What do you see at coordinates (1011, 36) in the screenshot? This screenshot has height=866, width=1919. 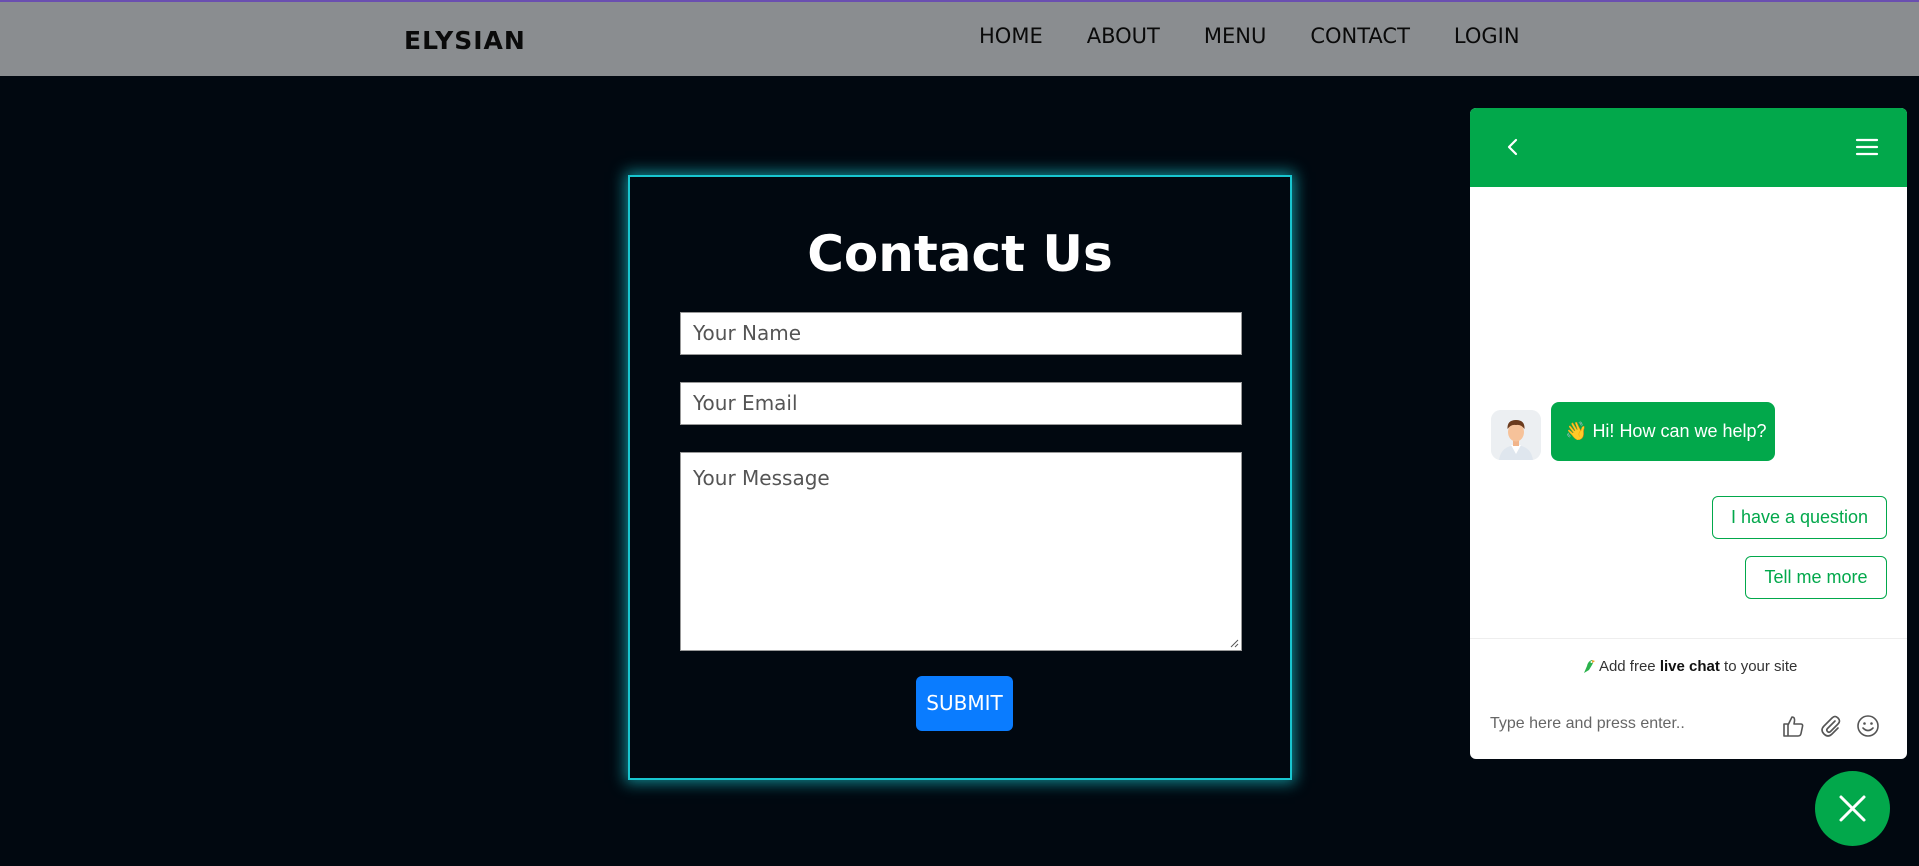 I see `nav-link-home: HOME` at bounding box center [1011, 36].